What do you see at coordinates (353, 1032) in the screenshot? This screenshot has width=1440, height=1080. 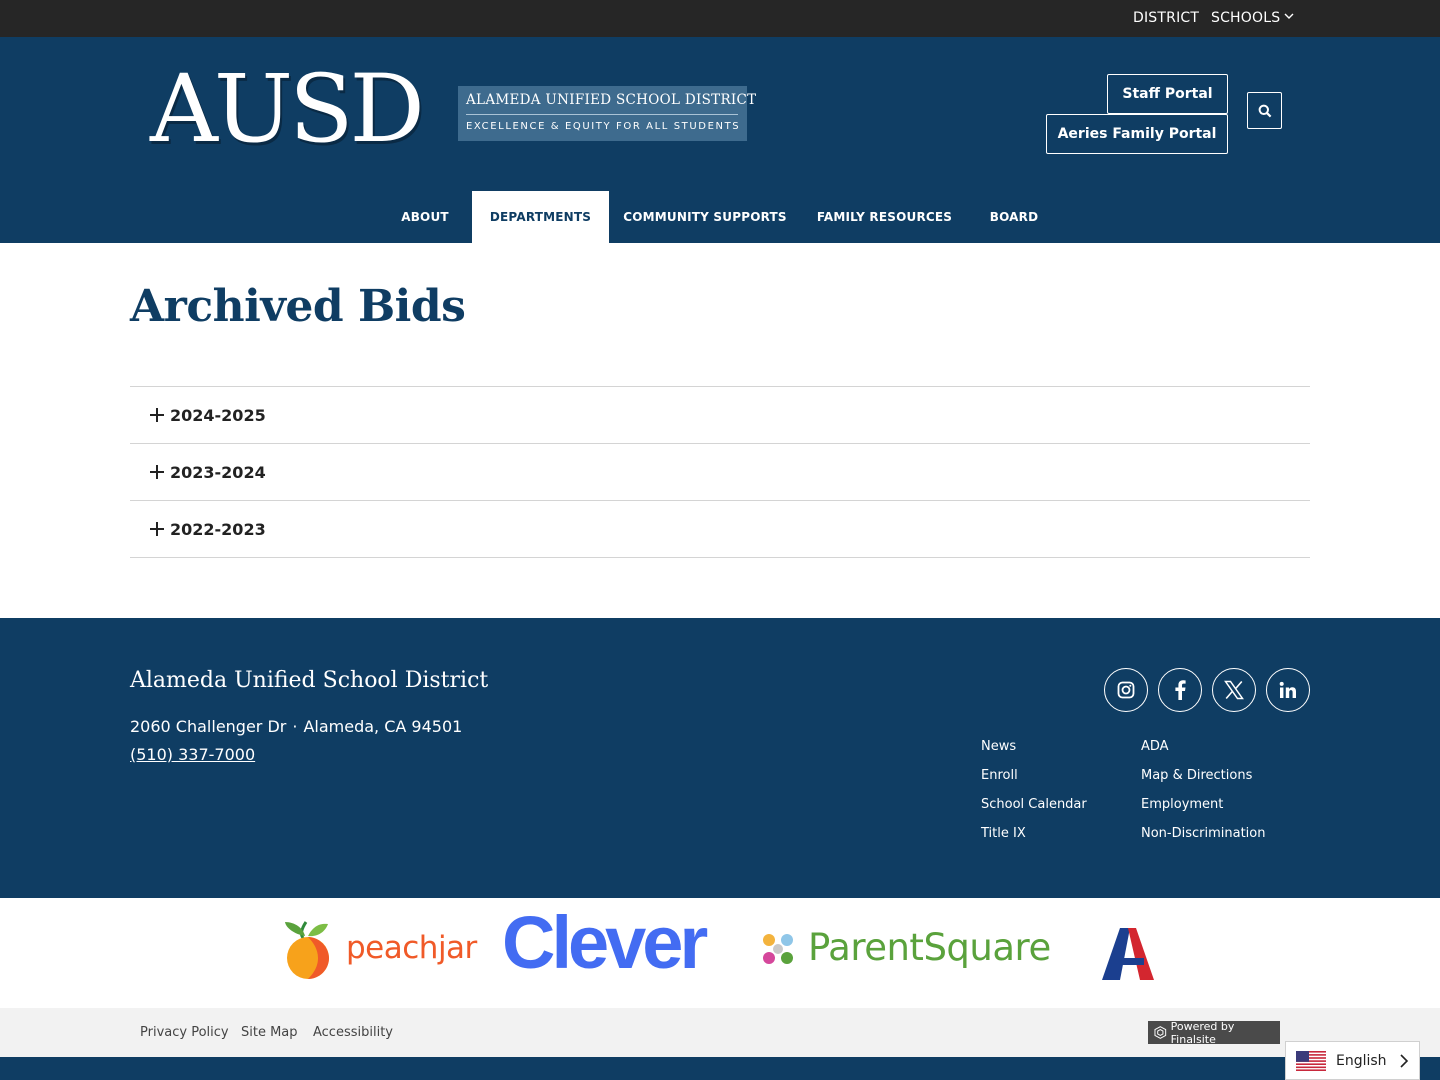 I see `accessibility-link: Accessibility` at bounding box center [353, 1032].